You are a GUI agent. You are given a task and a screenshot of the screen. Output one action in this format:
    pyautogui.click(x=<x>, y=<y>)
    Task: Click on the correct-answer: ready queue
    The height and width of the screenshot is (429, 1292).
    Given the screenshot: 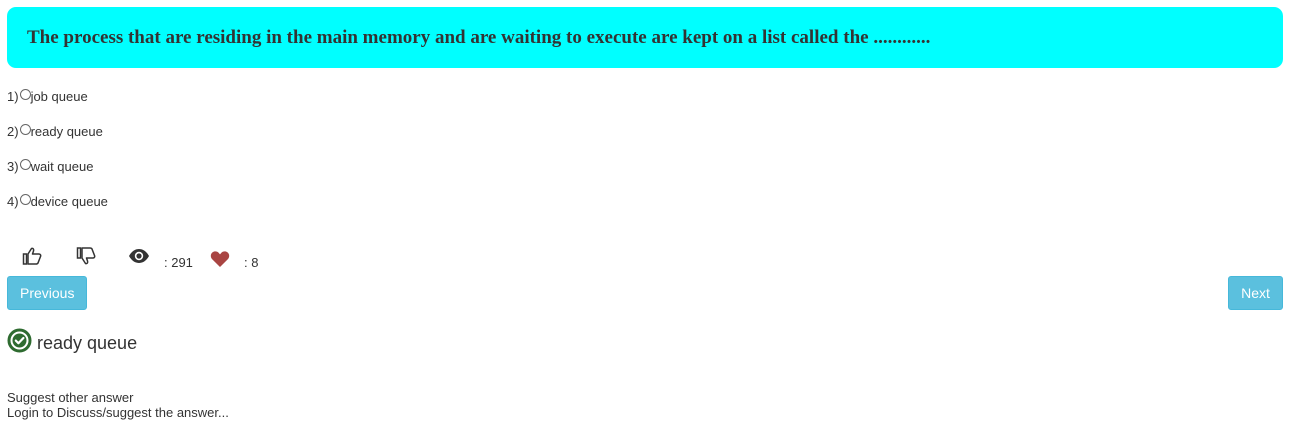 What is the action you would take?
    pyautogui.click(x=72, y=340)
    